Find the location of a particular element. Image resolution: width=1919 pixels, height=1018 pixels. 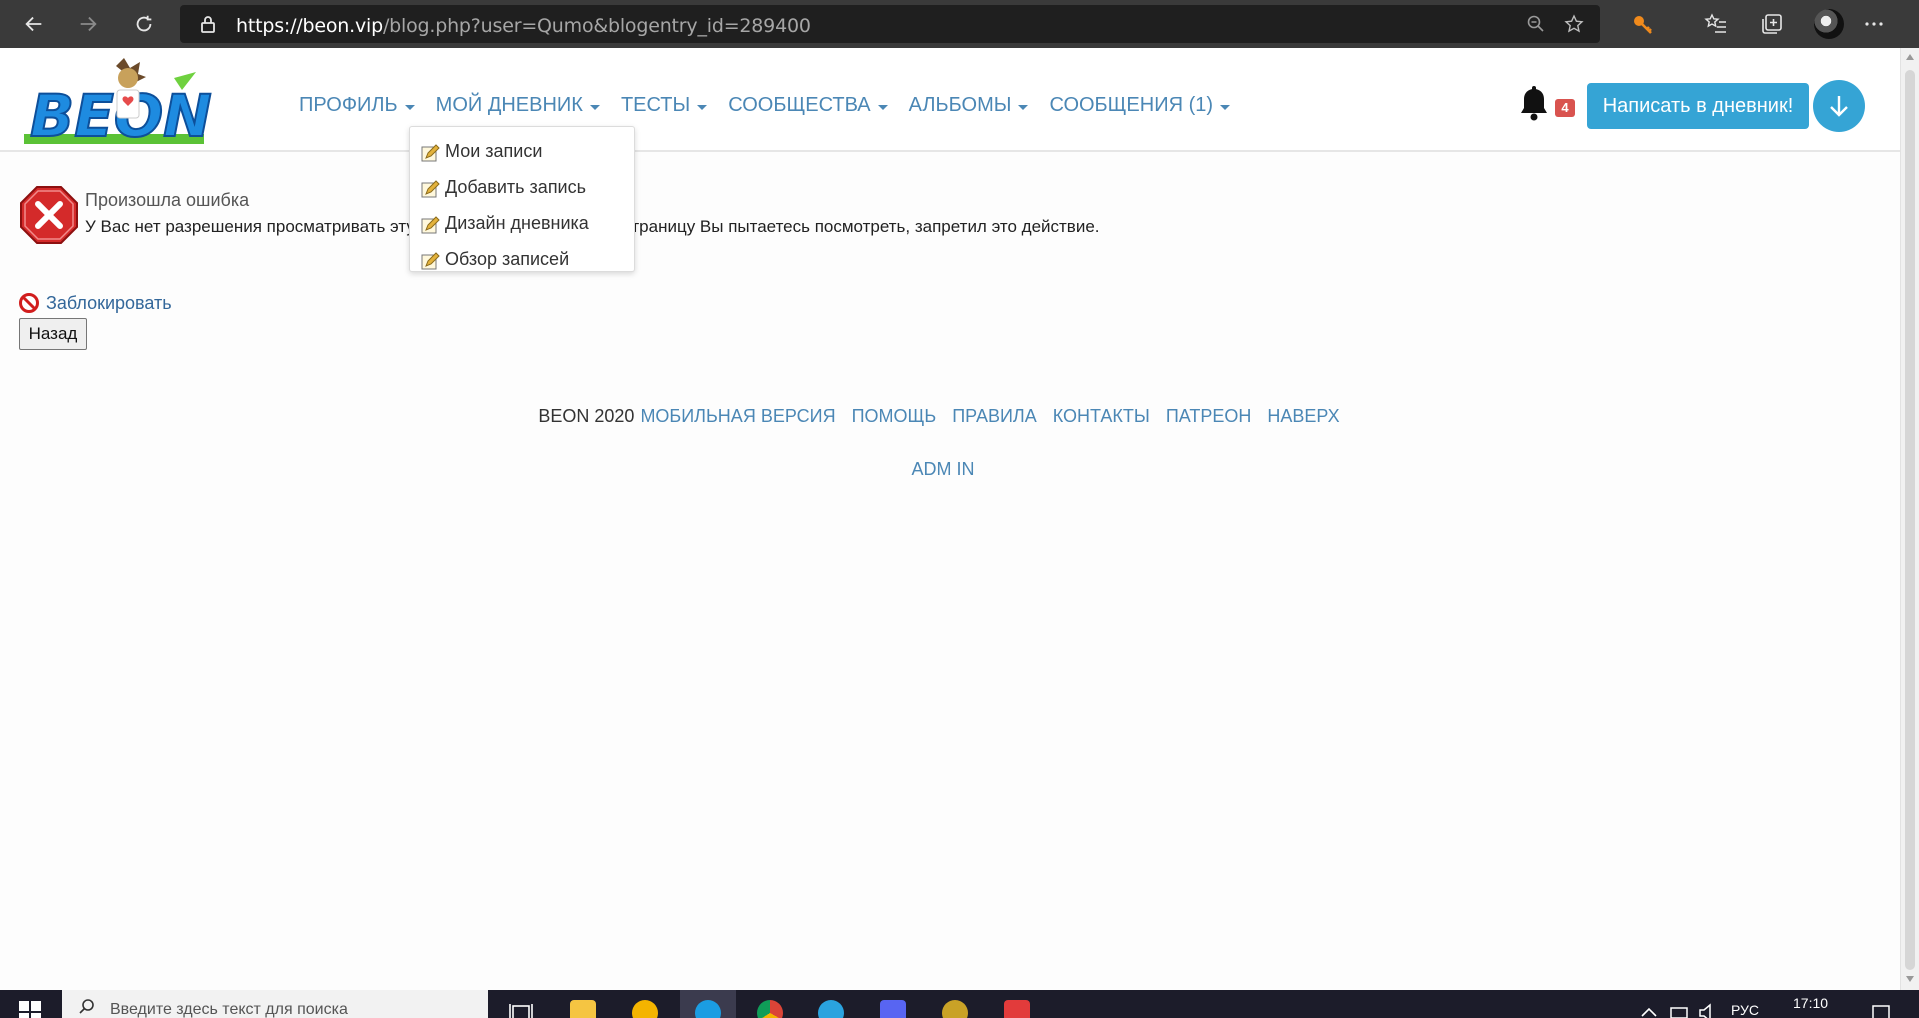

app-icon-red is located at coordinates (1017, 1009).